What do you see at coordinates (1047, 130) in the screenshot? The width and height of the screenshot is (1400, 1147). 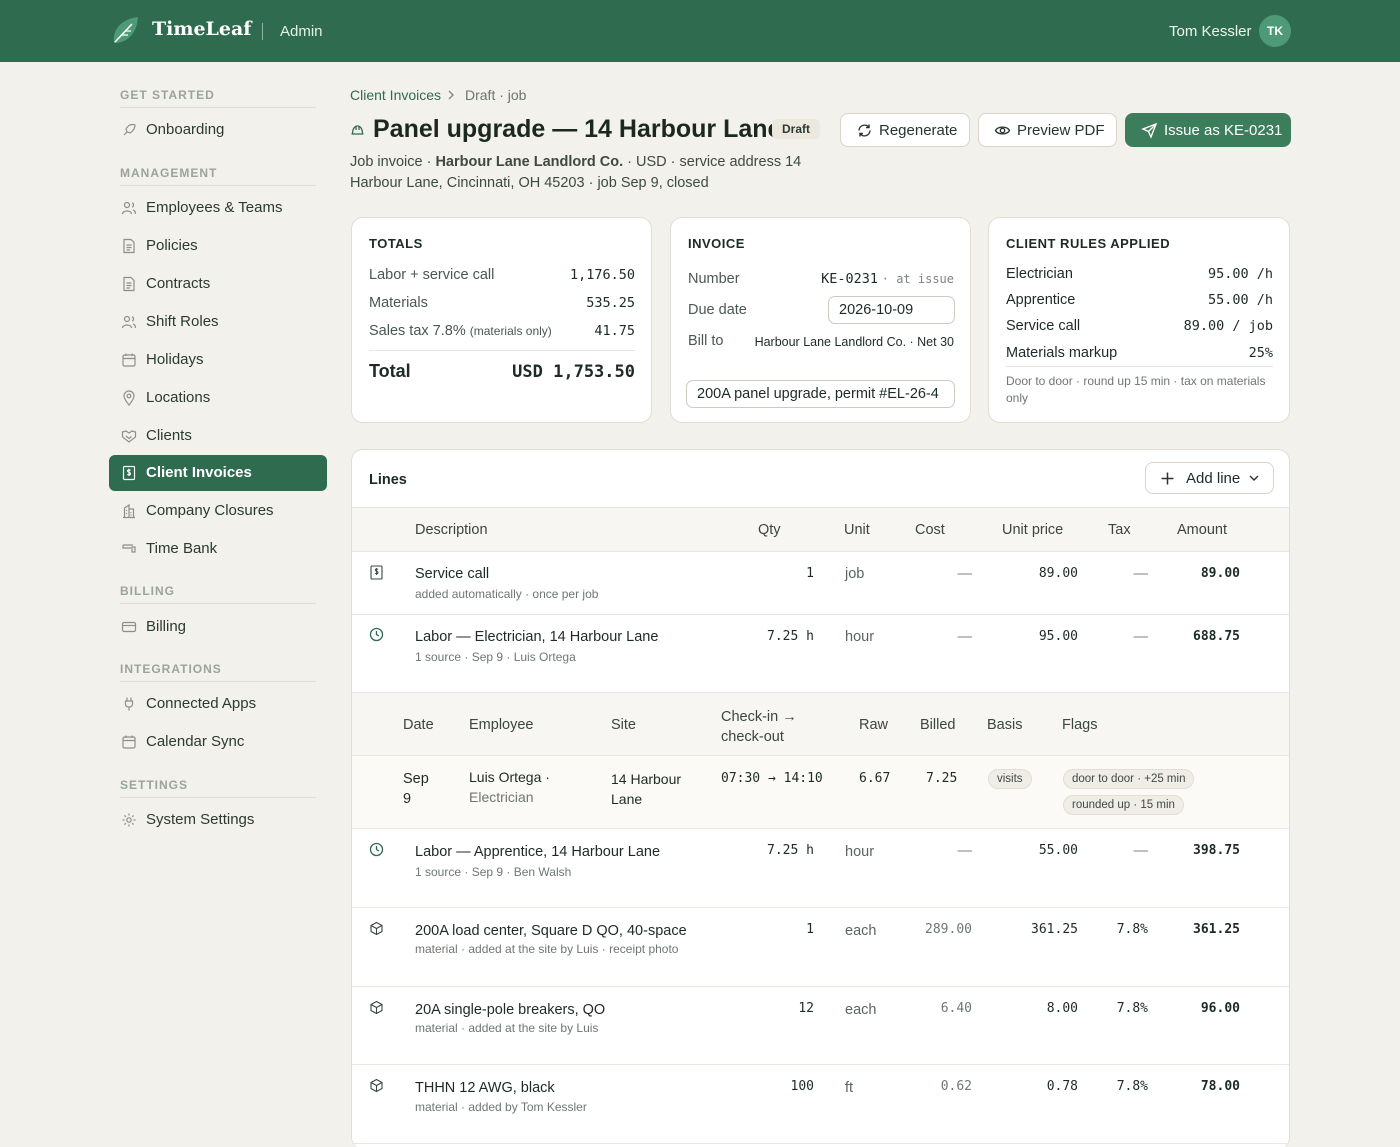 I see `preview-pdf-button: Preview PDF` at bounding box center [1047, 130].